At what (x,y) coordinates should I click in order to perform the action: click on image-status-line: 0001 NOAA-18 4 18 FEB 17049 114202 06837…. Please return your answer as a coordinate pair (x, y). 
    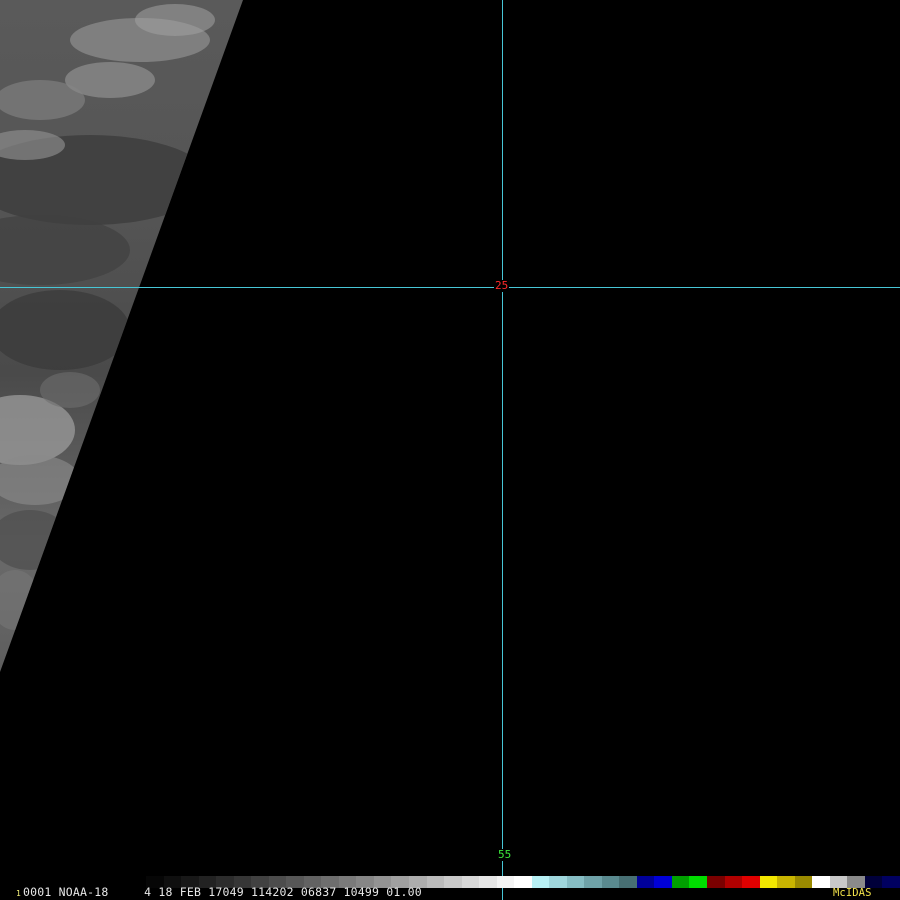
    Looking at the image, I should click on (222, 892).